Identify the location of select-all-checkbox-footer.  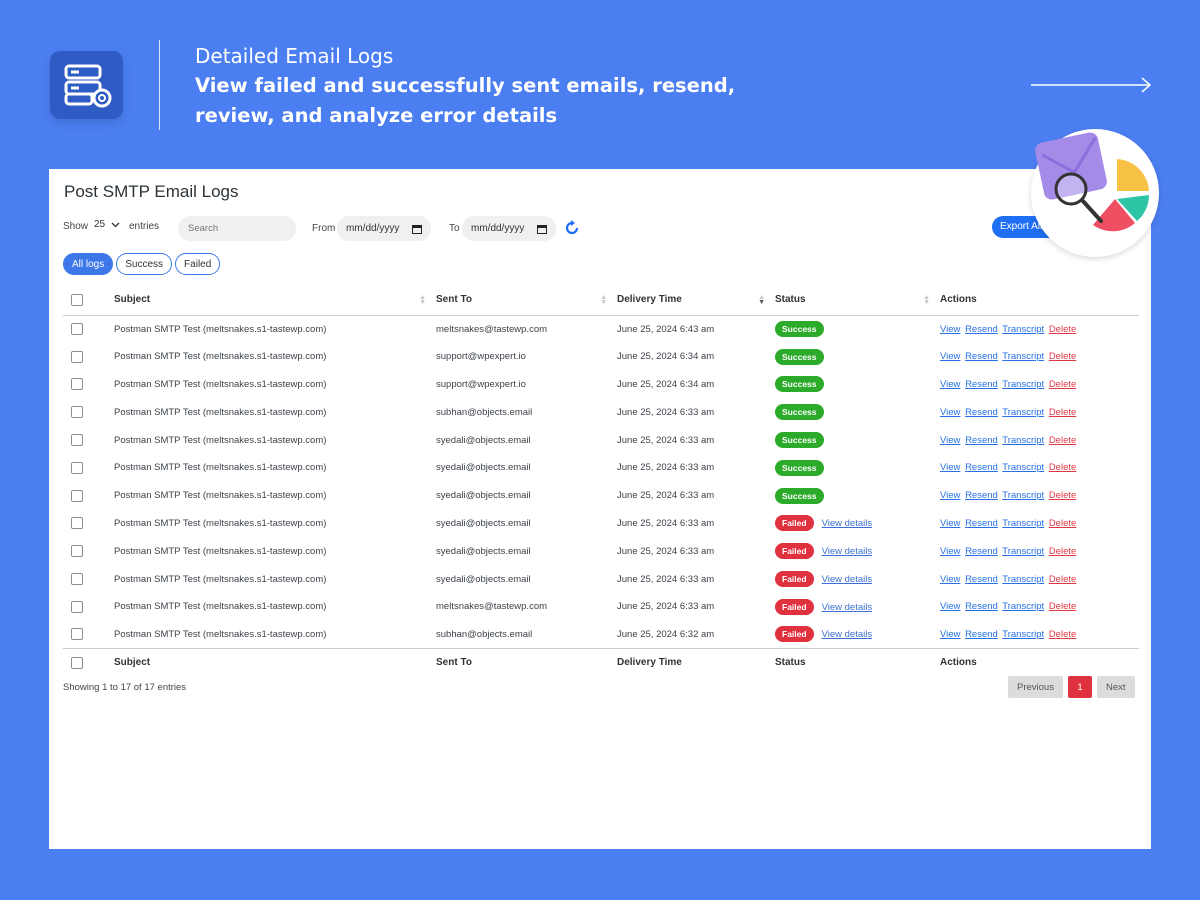
(77, 662).